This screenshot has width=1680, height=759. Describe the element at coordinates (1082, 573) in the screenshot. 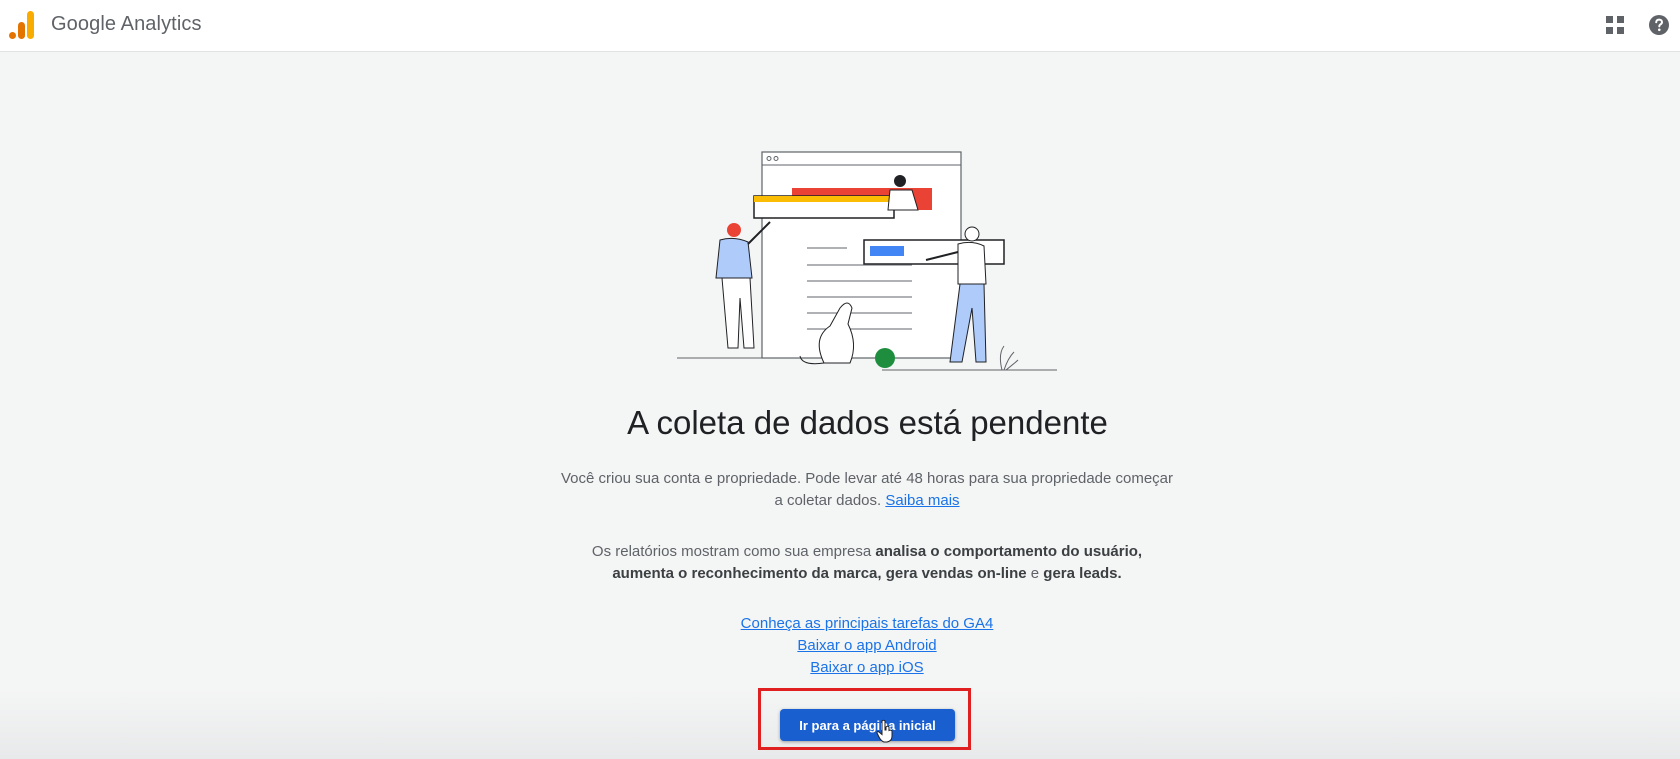

I see `reports-bold-2: gera leads.` at that location.